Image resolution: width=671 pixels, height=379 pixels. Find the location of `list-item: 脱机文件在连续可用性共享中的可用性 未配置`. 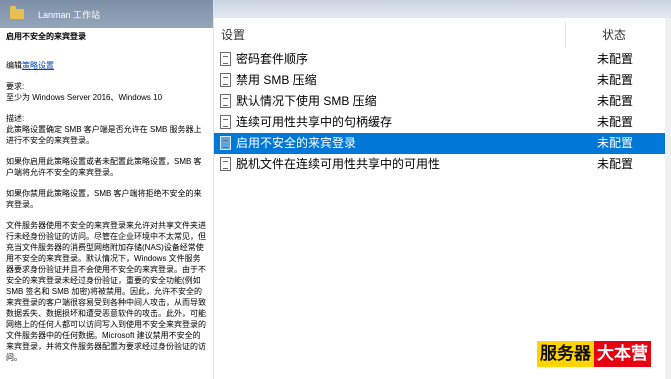

list-item: 脱机文件在连续可用性共享中的可用性 未配置 is located at coordinates (442, 164).